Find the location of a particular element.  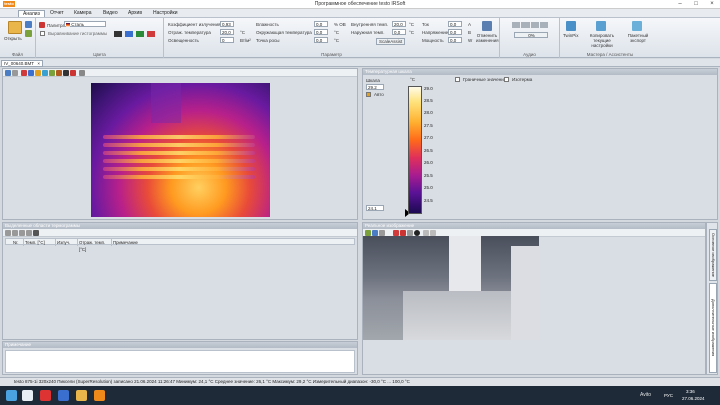

play-icon is located at coordinates (525, 25).